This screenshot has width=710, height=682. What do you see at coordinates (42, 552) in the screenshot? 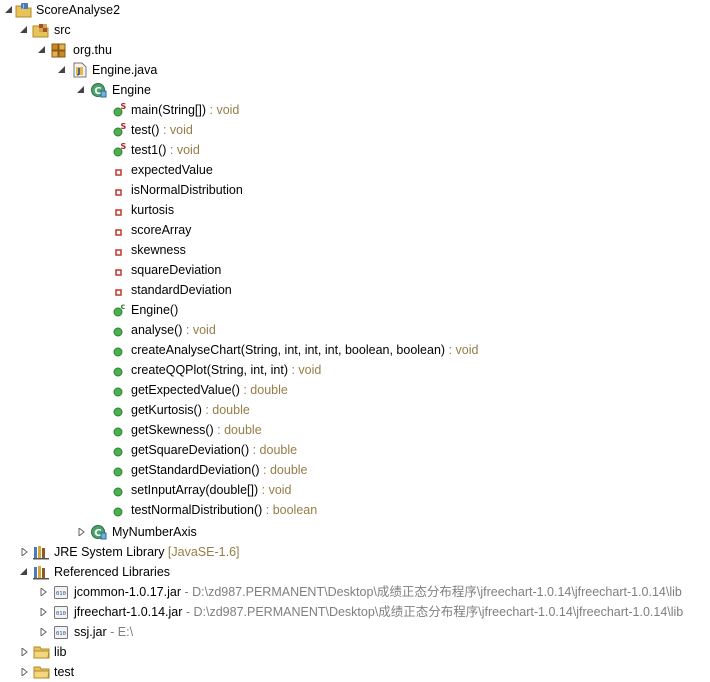
I see `library-icon` at bounding box center [42, 552].